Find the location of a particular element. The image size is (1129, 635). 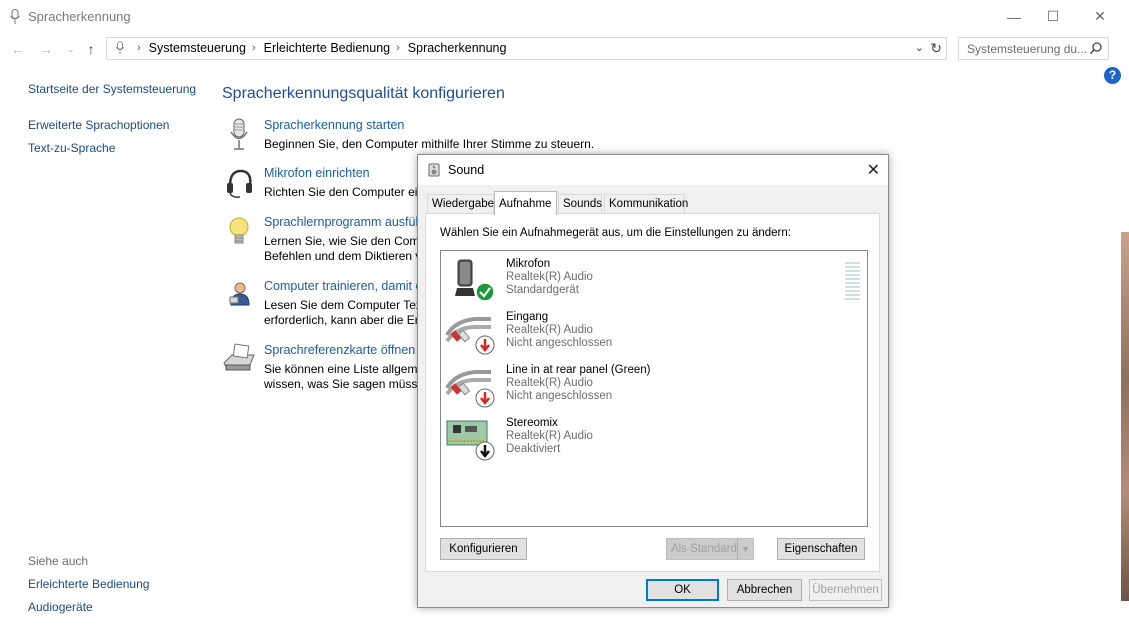

task-description-line: Sie können eine Liste allgeme is located at coordinates (344, 369).